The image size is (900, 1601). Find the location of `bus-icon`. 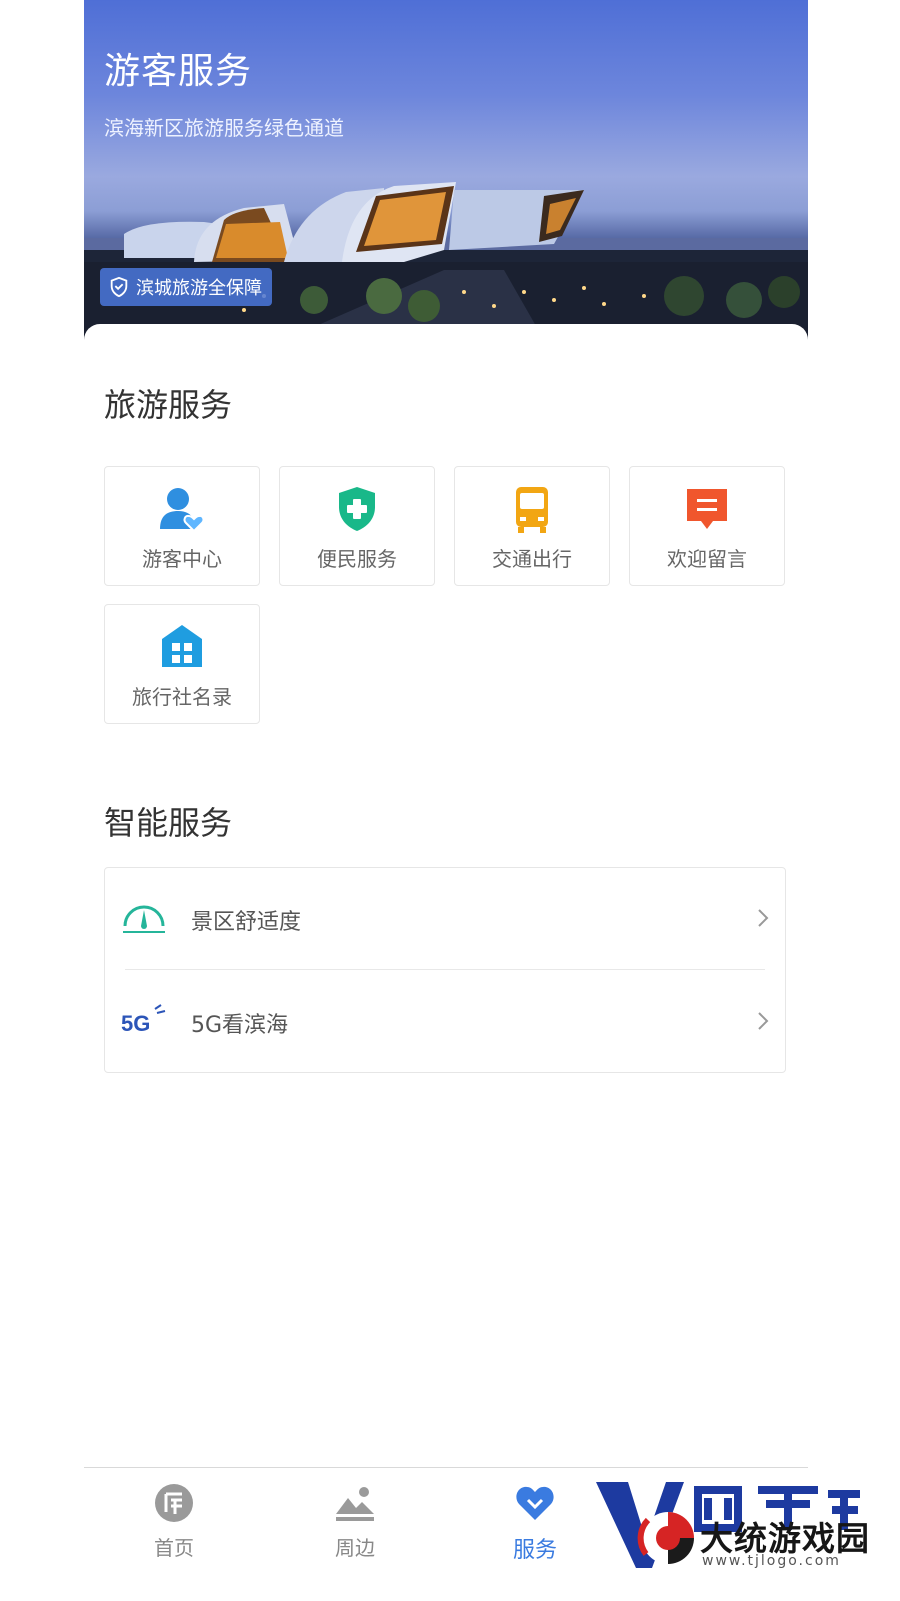

bus-icon is located at coordinates (532, 510).